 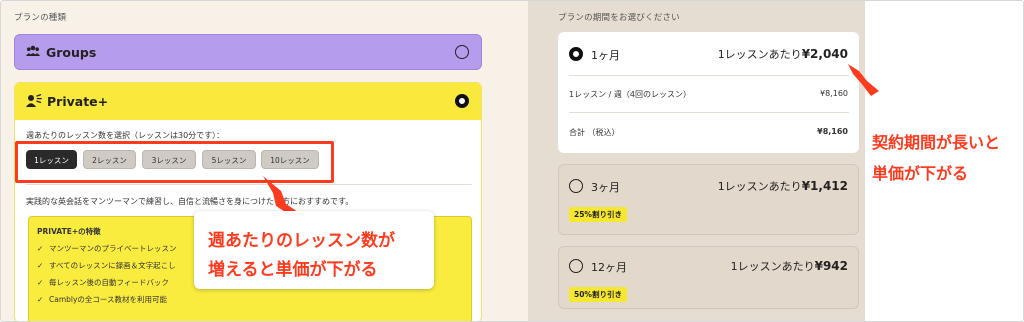 What do you see at coordinates (293, 270) in the screenshot?
I see `callout-line-2: 増えると単価が下がる` at bounding box center [293, 270].